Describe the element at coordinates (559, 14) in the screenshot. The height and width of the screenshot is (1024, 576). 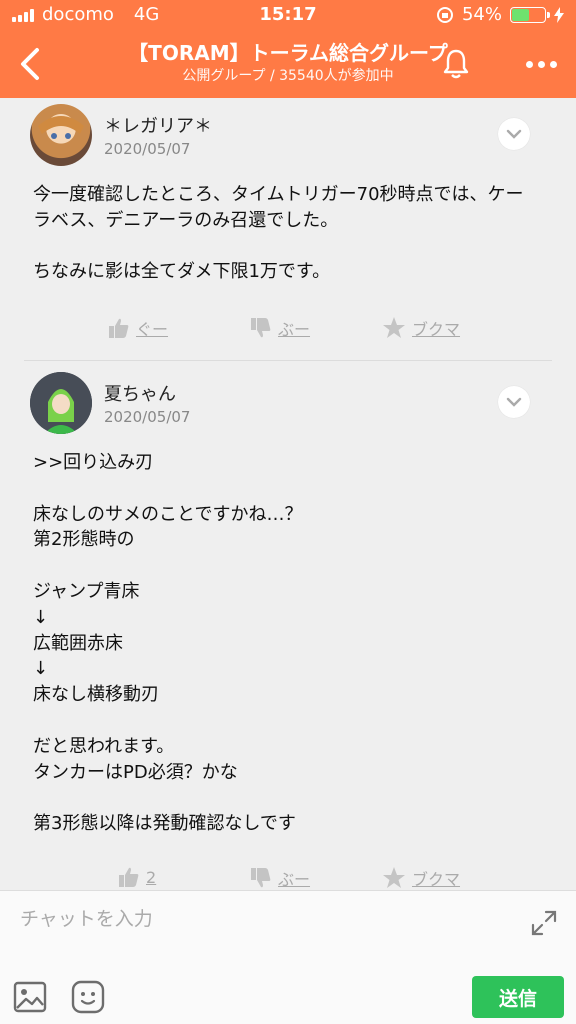
I see `charging-icon` at that location.